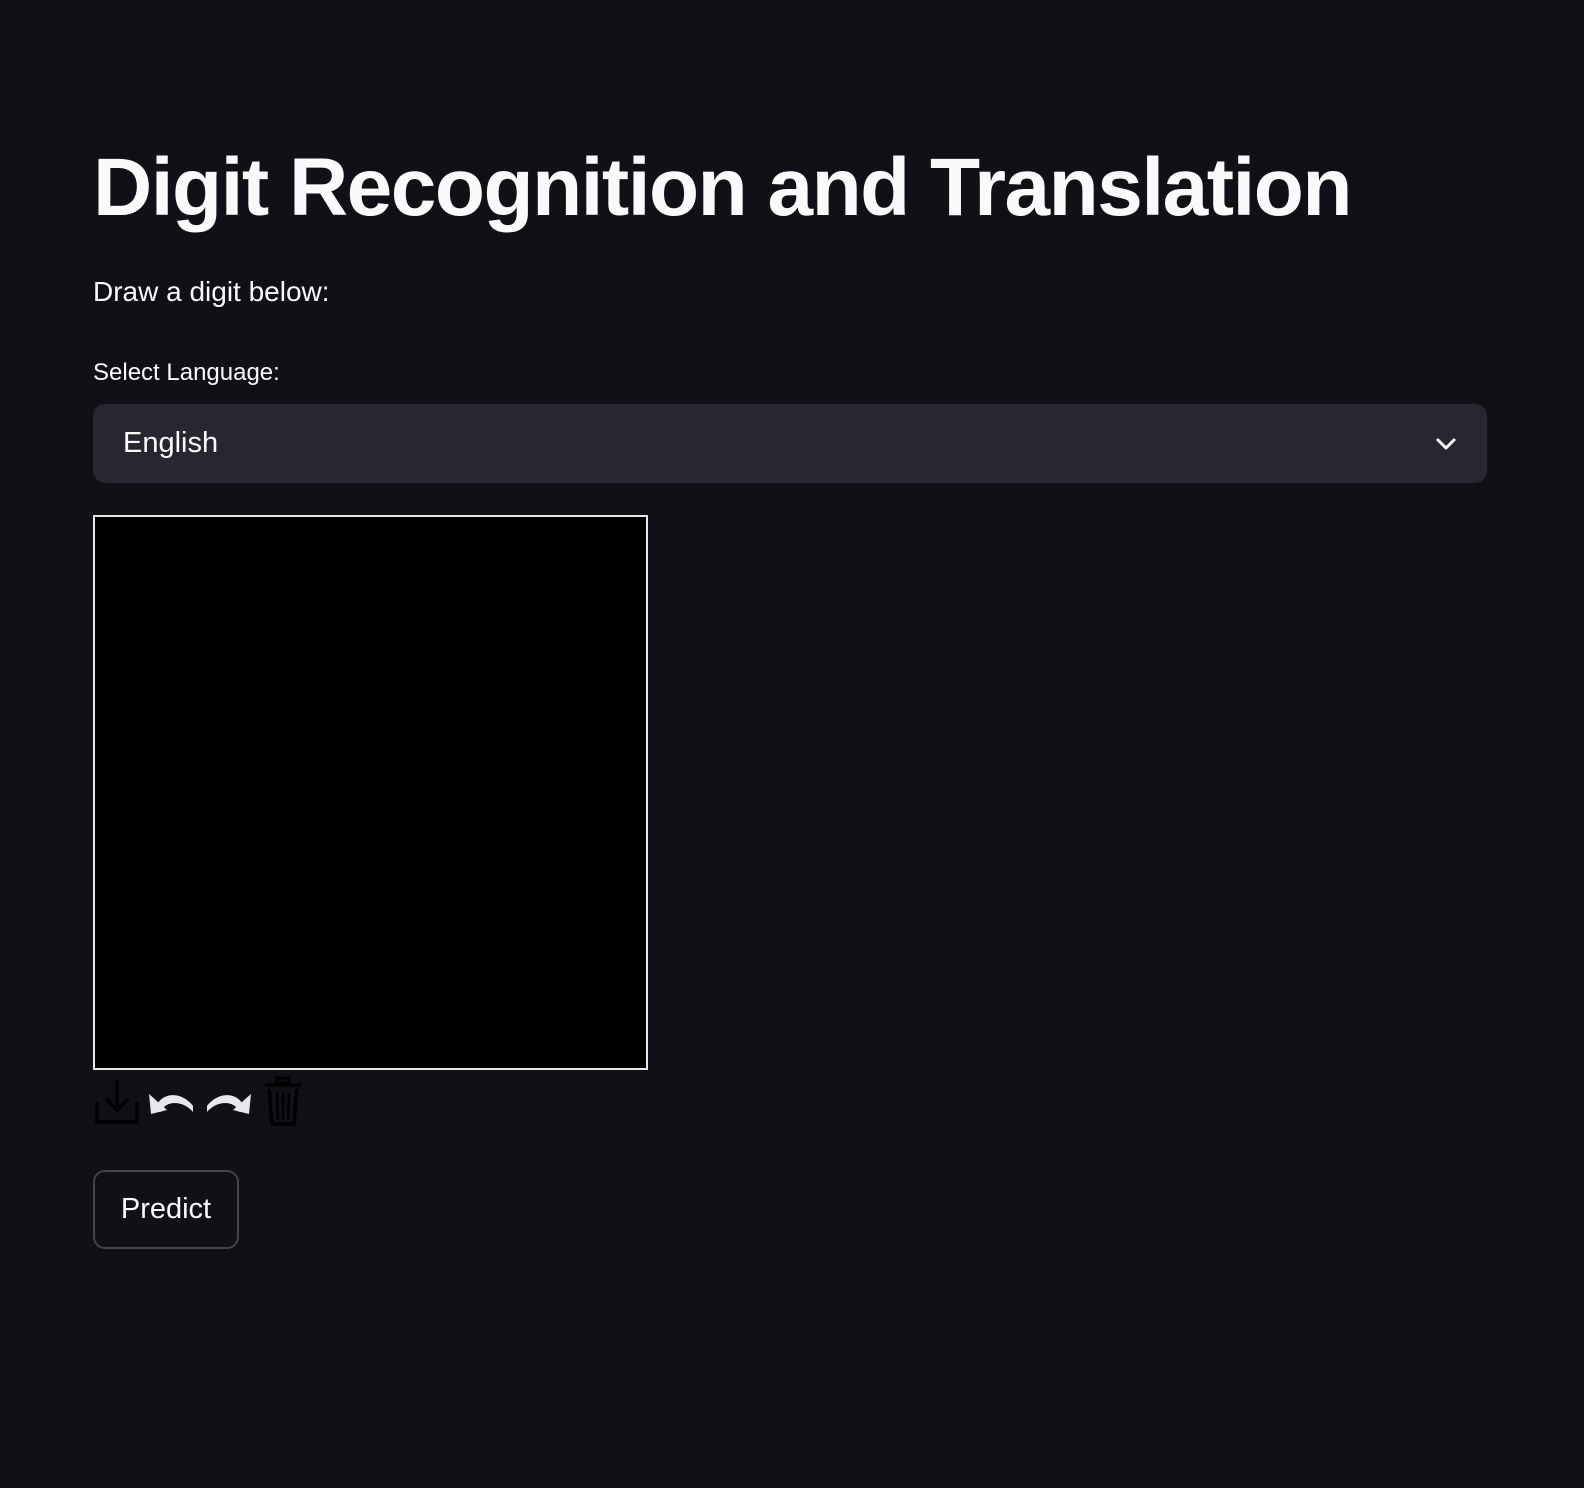 The width and height of the screenshot is (1584, 1488). I want to click on undo-icon, so click(172, 1102).